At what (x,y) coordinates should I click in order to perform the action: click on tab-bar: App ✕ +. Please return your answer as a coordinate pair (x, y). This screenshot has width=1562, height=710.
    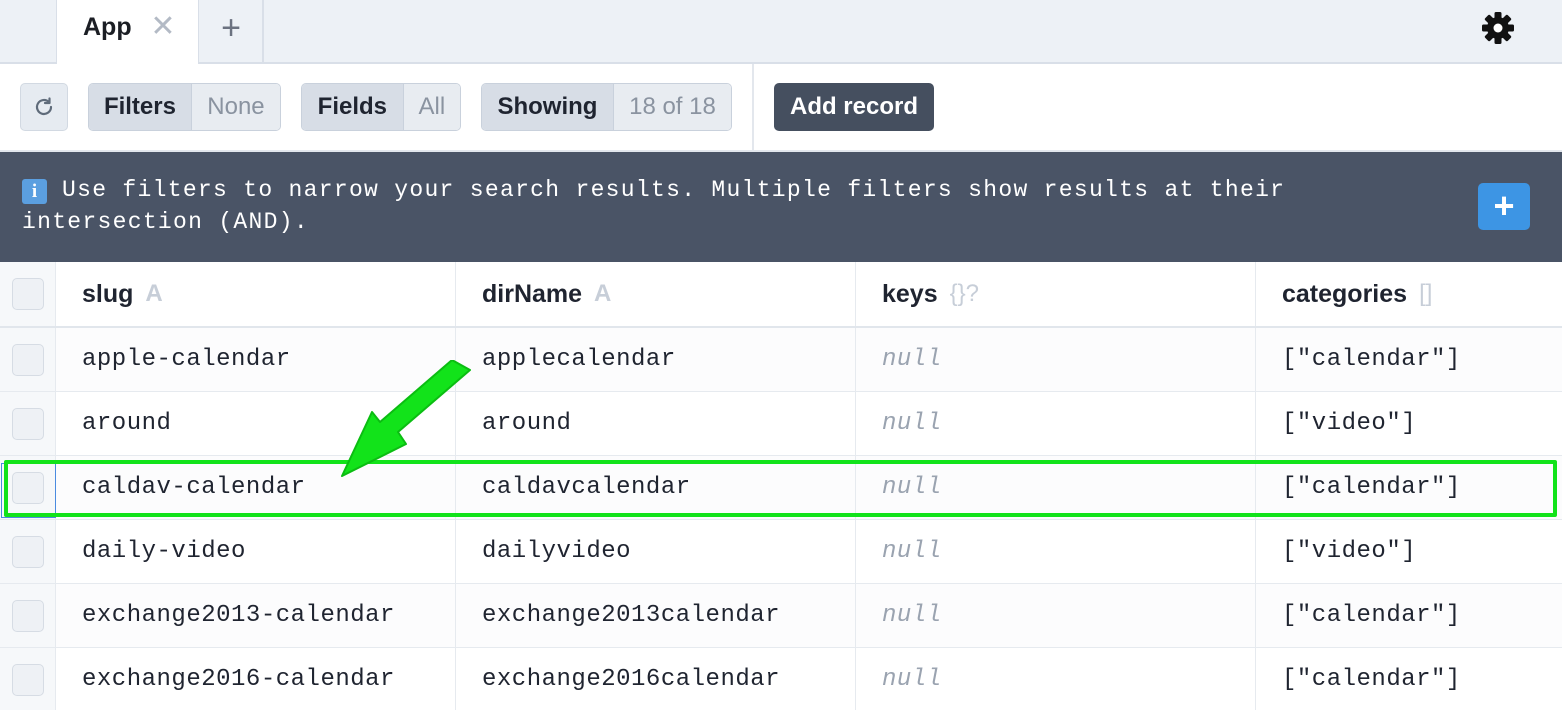
    Looking at the image, I should click on (781, 32).